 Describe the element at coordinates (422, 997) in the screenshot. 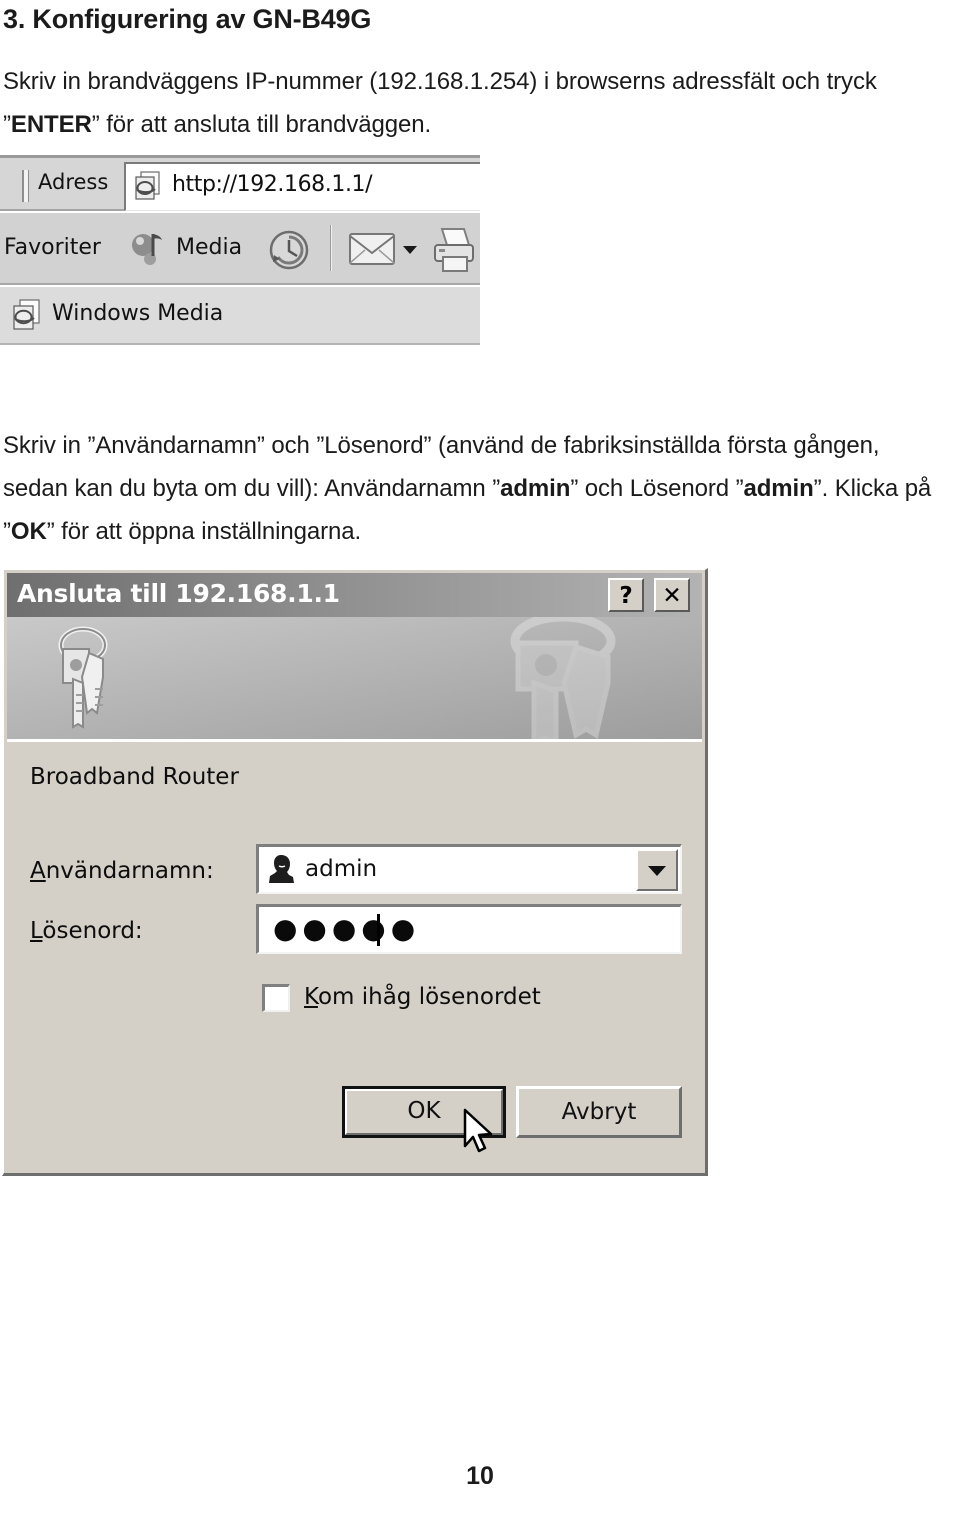

I see `remember-password-label: Kom ihåg lösenordet` at that location.